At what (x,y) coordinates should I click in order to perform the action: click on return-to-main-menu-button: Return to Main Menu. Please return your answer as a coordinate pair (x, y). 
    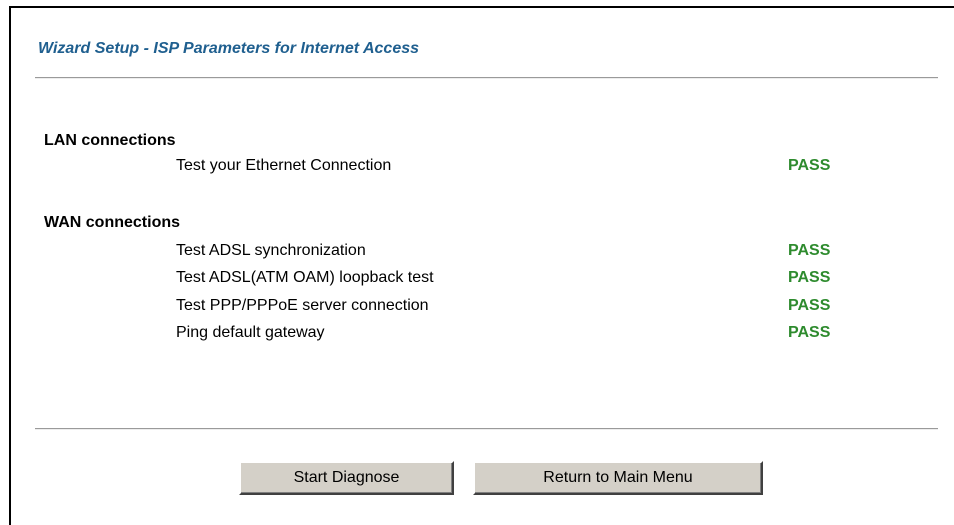
    Looking at the image, I should click on (618, 478).